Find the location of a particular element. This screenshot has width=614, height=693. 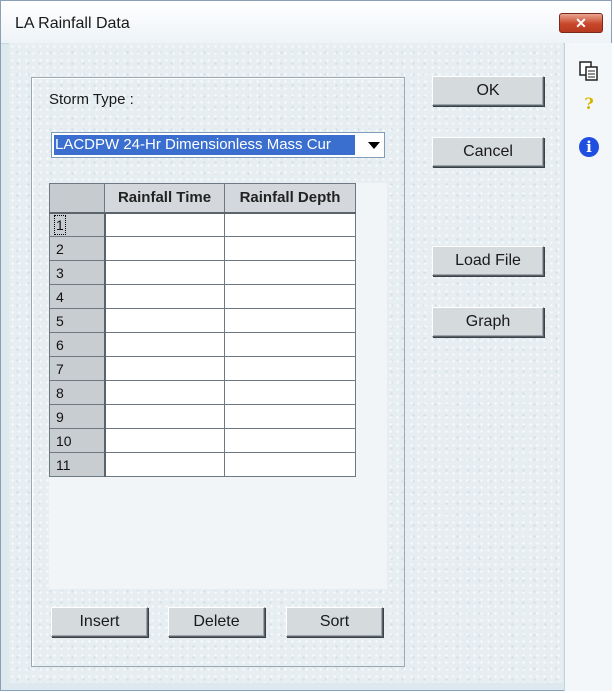

graph-button: Graph is located at coordinates (488, 322).